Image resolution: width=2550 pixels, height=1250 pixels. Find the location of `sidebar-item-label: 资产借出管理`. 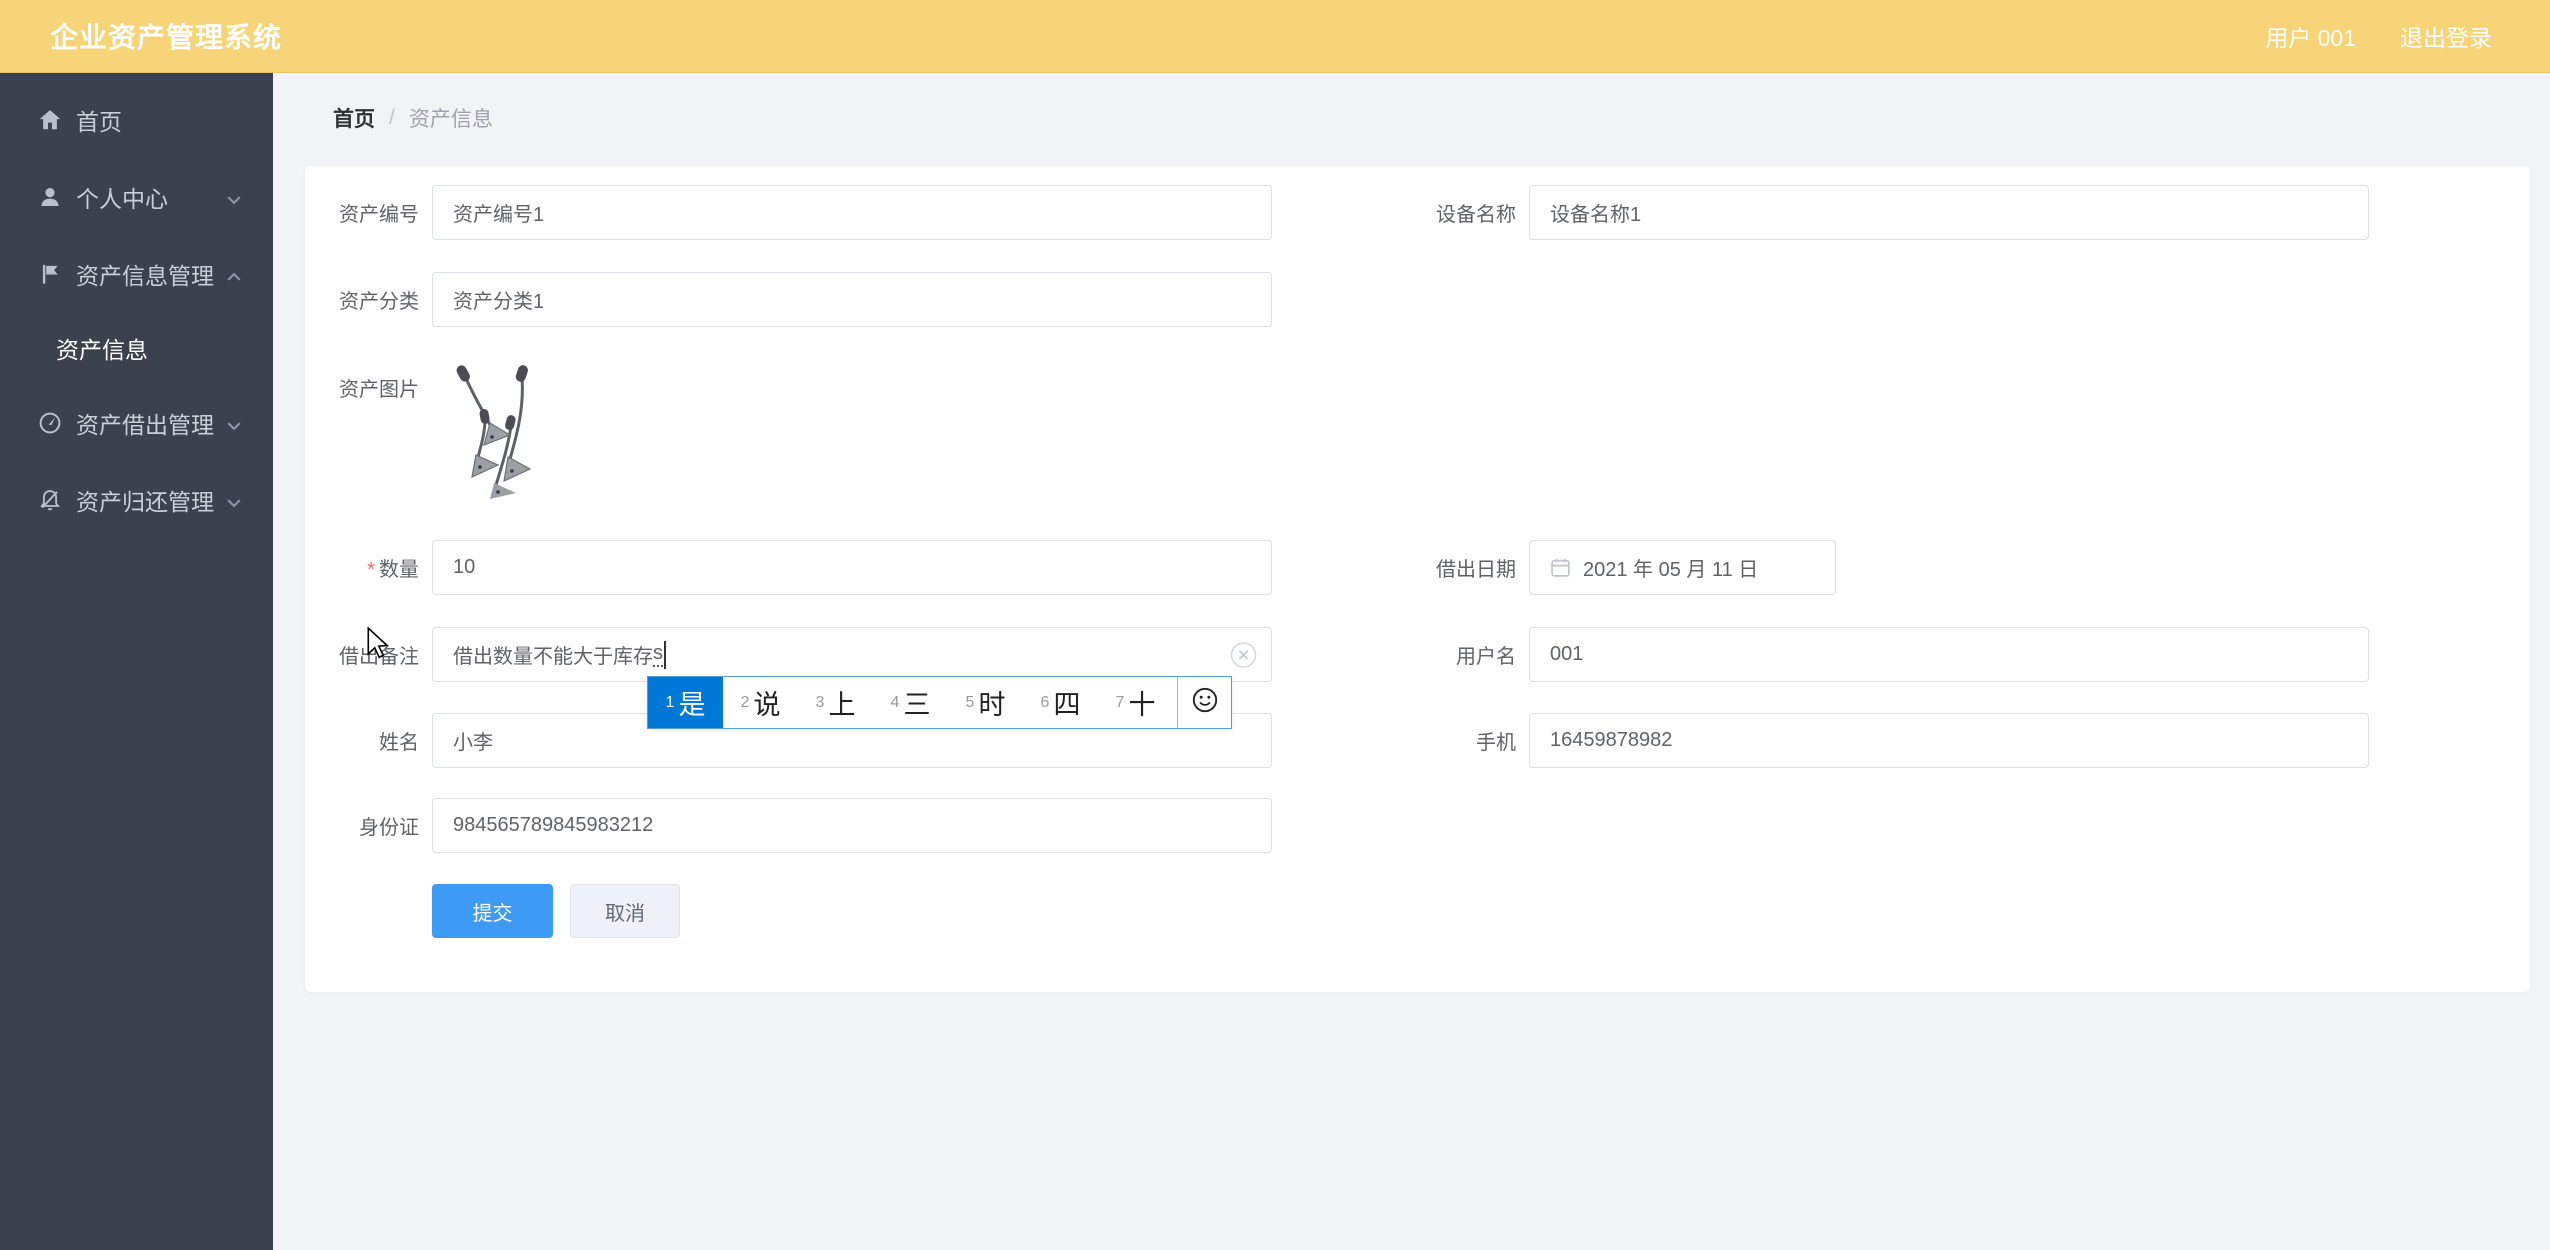

sidebar-item-label: 资产借出管理 is located at coordinates (145, 424).